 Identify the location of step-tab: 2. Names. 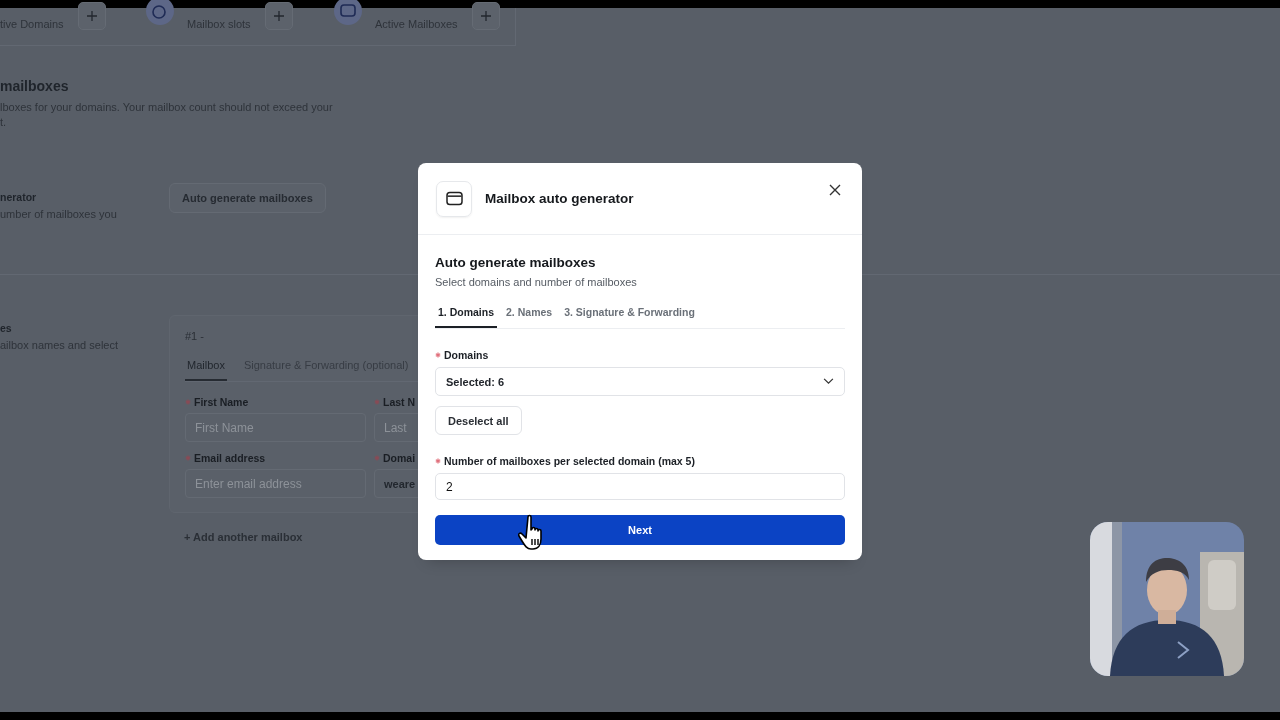
(529, 315).